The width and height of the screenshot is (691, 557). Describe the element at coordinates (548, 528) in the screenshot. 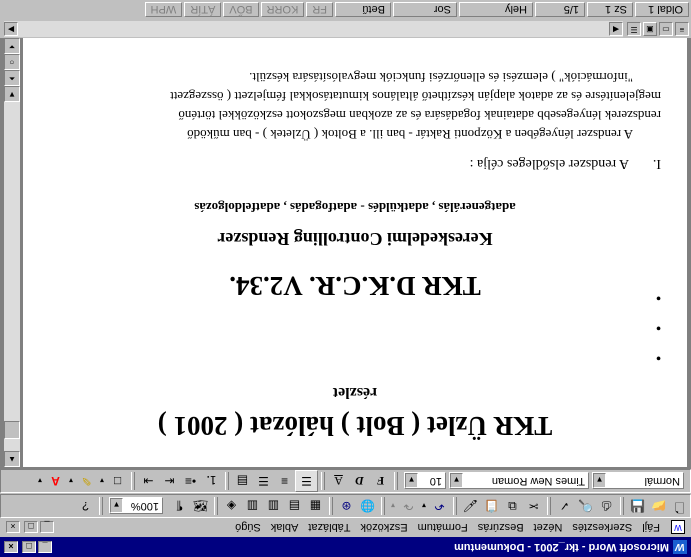

I see `menu-view: Nézet` at that location.